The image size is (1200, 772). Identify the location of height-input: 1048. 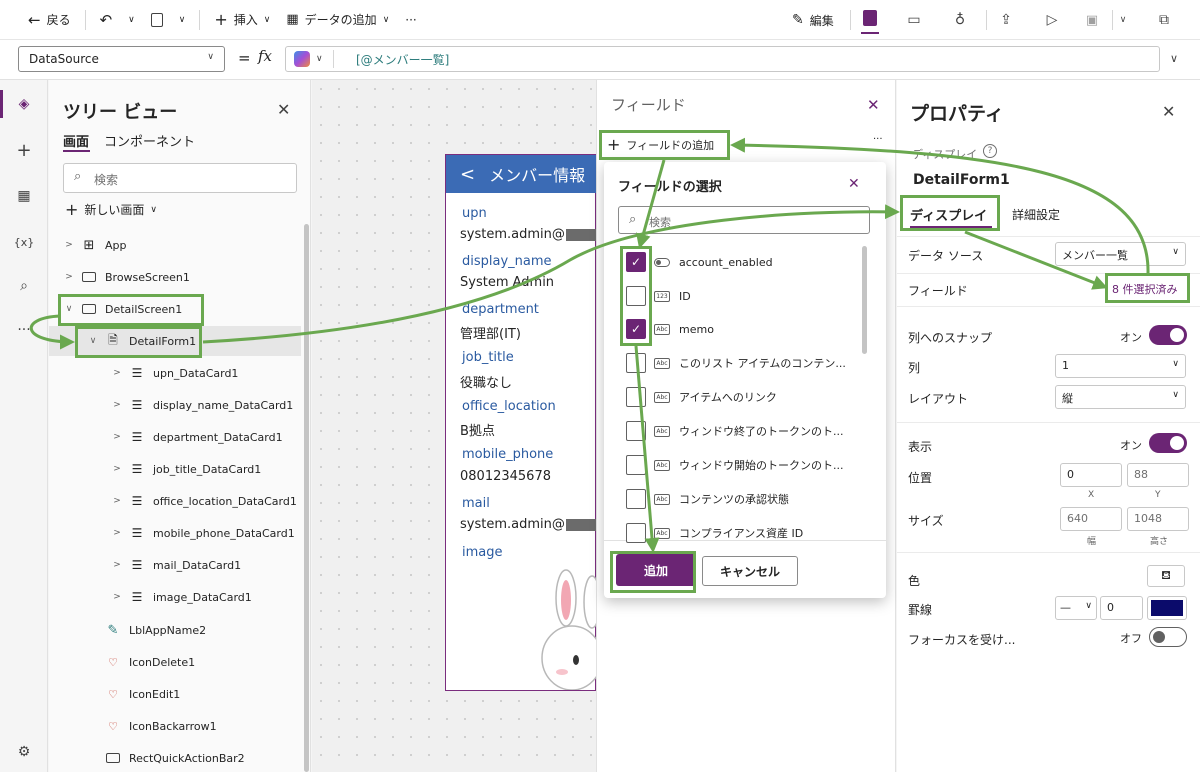
(1158, 519).